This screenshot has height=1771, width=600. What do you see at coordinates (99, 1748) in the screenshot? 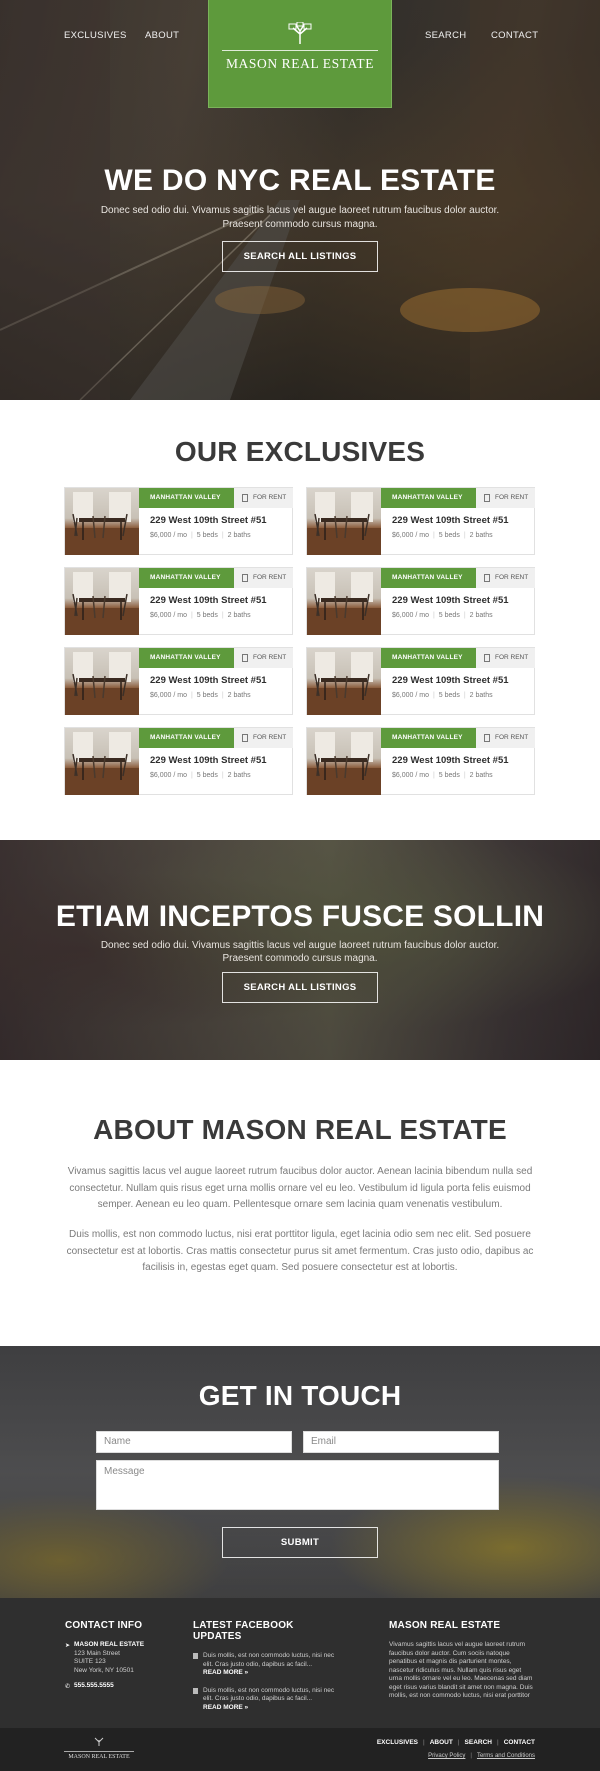
I see `subfooter-logo: MASON REAL ESTATE` at bounding box center [99, 1748].